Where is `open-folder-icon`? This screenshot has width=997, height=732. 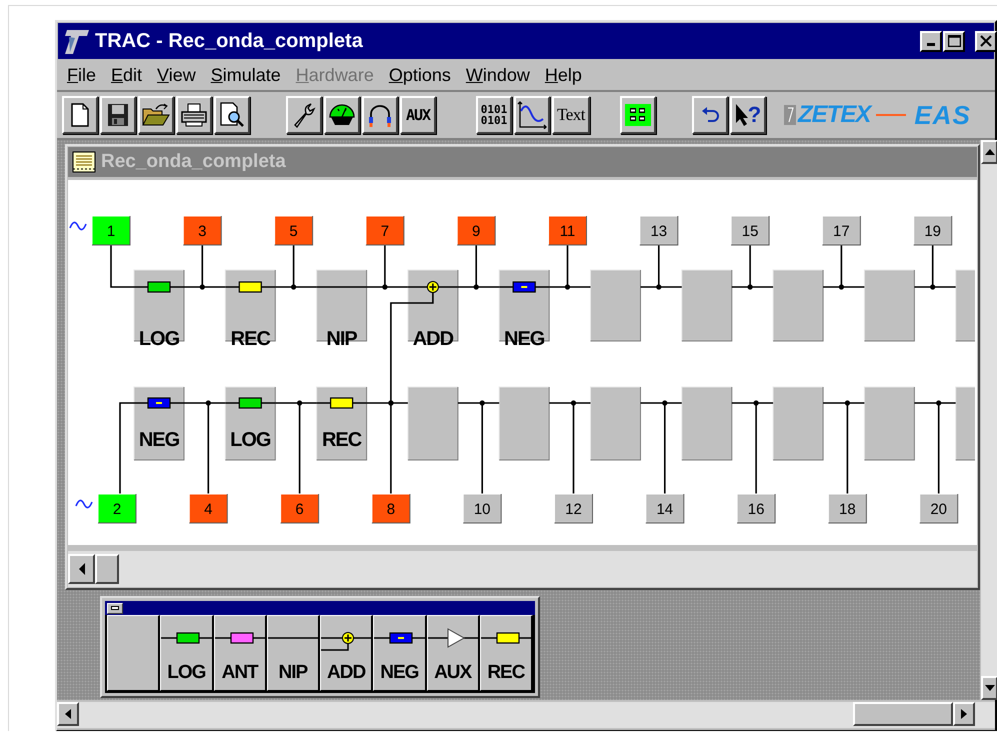
open-folder-icon is located at coordinates (156, 115).